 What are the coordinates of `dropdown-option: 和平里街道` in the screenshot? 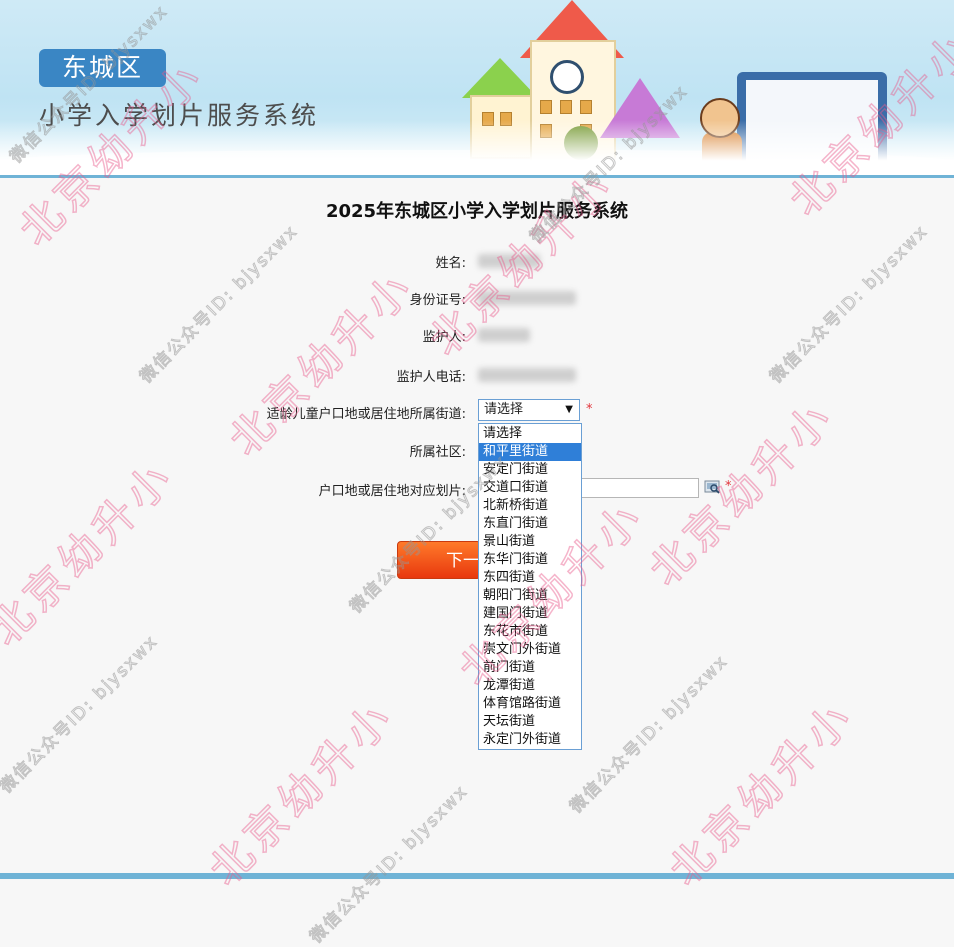 It's located at (530, 452).